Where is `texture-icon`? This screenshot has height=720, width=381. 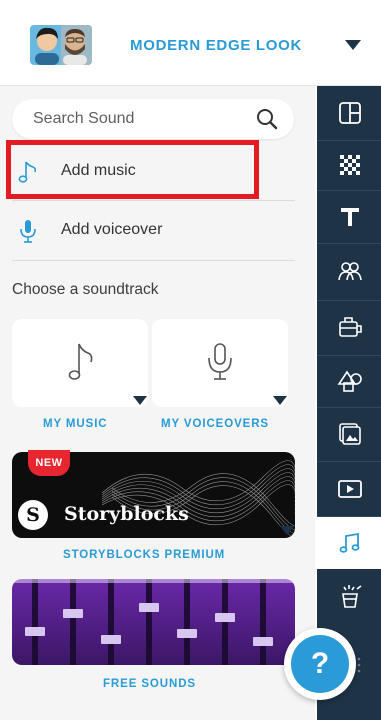 texture-icon is located at coordinates (350, 165).